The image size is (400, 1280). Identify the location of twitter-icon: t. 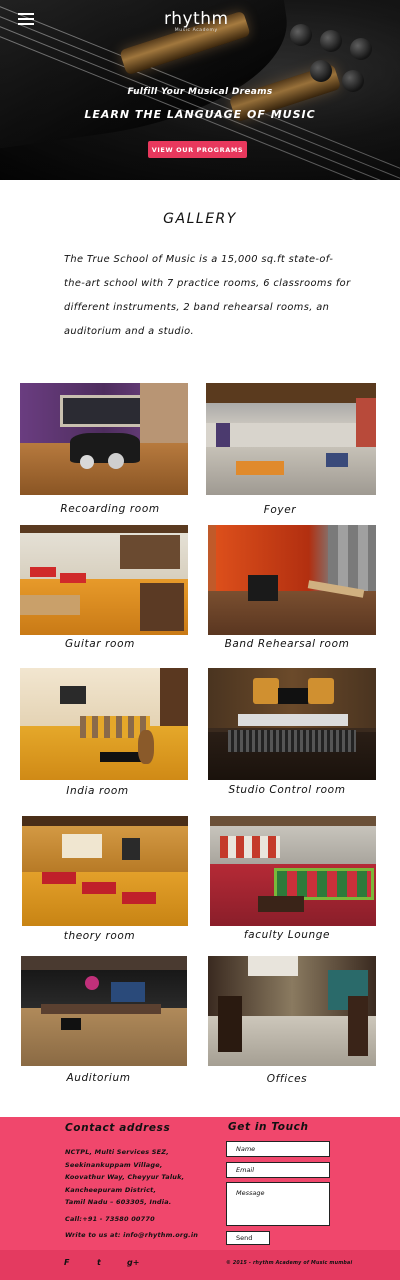
(99, 1262).